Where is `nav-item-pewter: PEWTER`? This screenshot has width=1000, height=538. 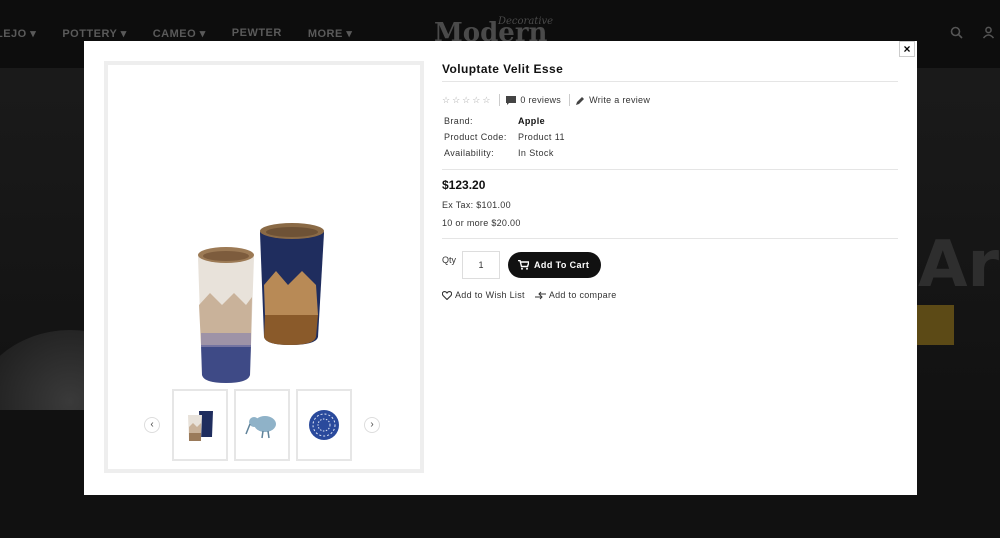
nav-item-pewter: PEWTER is located at coordinates (257, 33).